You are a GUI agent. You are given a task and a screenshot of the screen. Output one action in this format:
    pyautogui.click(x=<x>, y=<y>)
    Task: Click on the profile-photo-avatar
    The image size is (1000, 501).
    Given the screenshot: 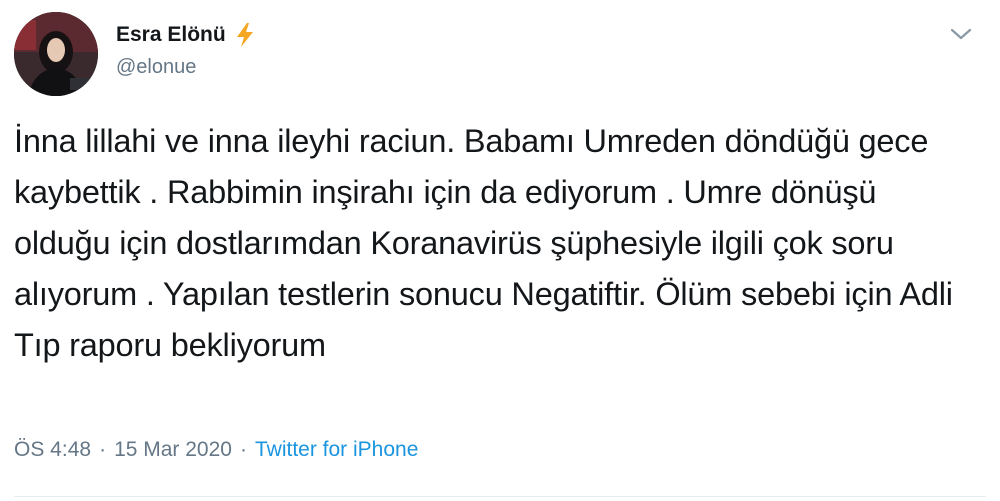 What is the action you would take?
    pyautogui.click(x=56, y=54)
    